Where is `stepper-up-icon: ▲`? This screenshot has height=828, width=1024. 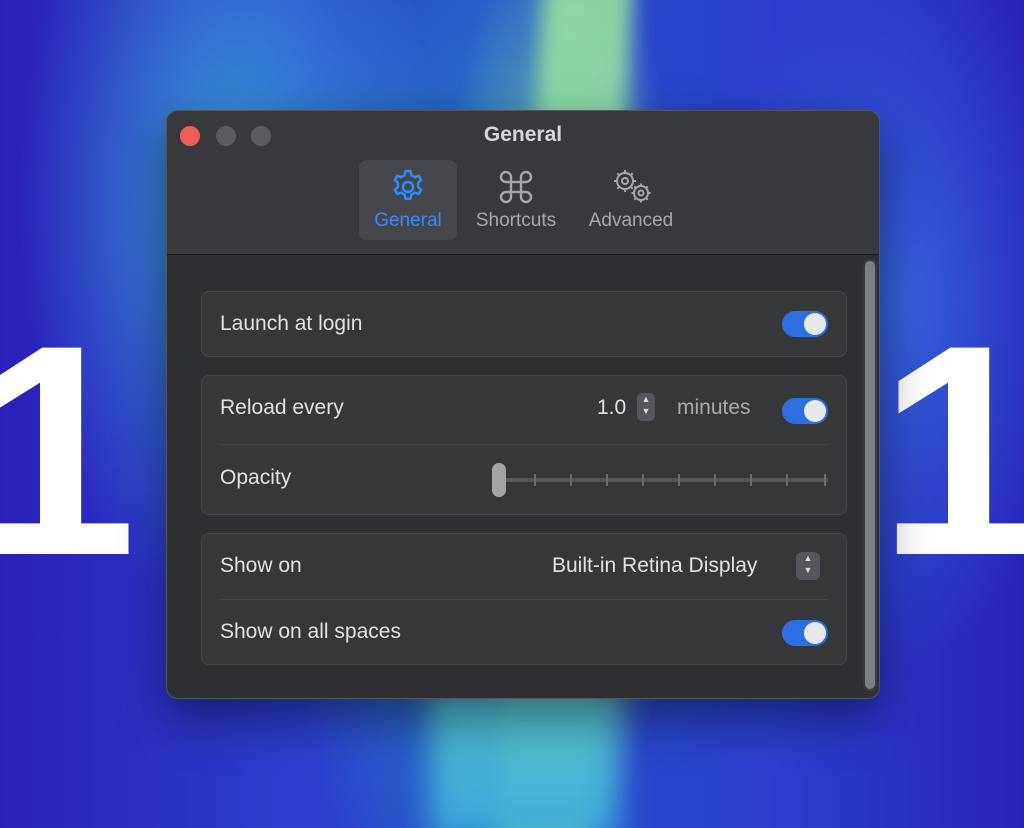 stepper-up-icon: ▲ is located at coordinates (646, 399).